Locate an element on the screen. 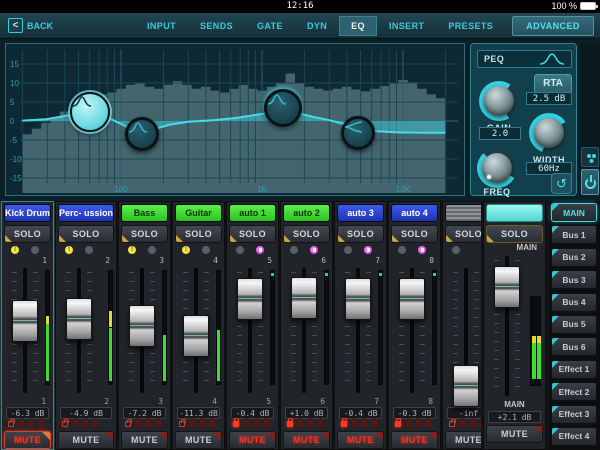 Image resolution: width=600 pixels, height=450 pixels. channel-indicators is located at coordinates (306, 250).